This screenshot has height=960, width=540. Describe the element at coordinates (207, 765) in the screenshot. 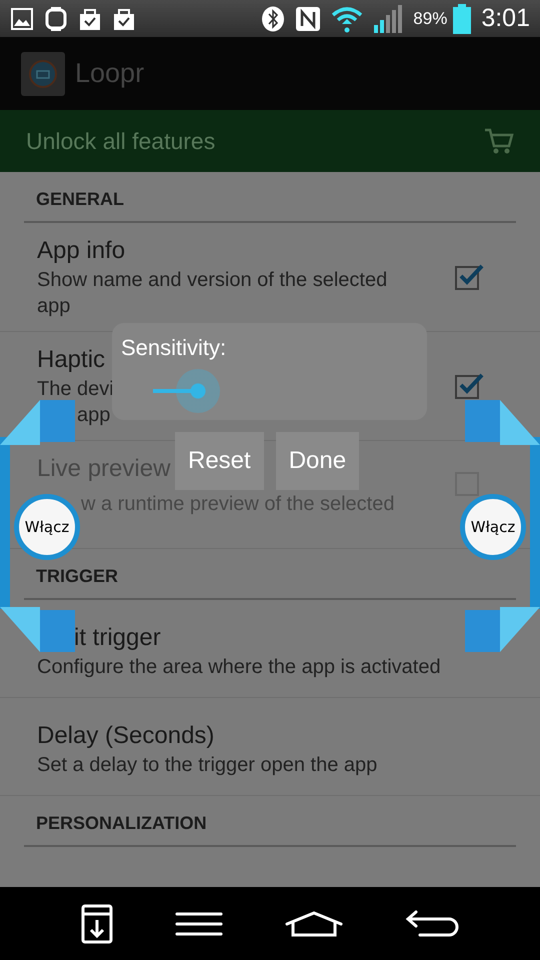

I see `item-summary: Set a delay to the trigger open the app` at that location.